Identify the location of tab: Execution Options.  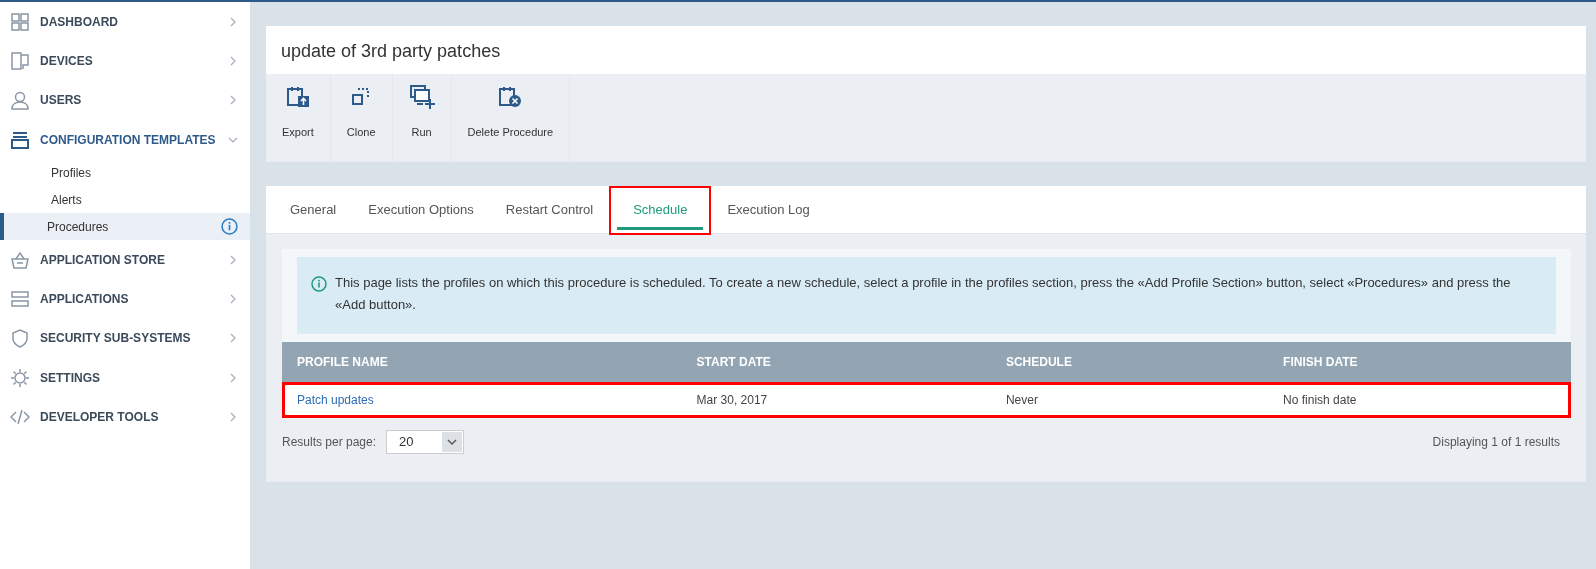
(421, 210).